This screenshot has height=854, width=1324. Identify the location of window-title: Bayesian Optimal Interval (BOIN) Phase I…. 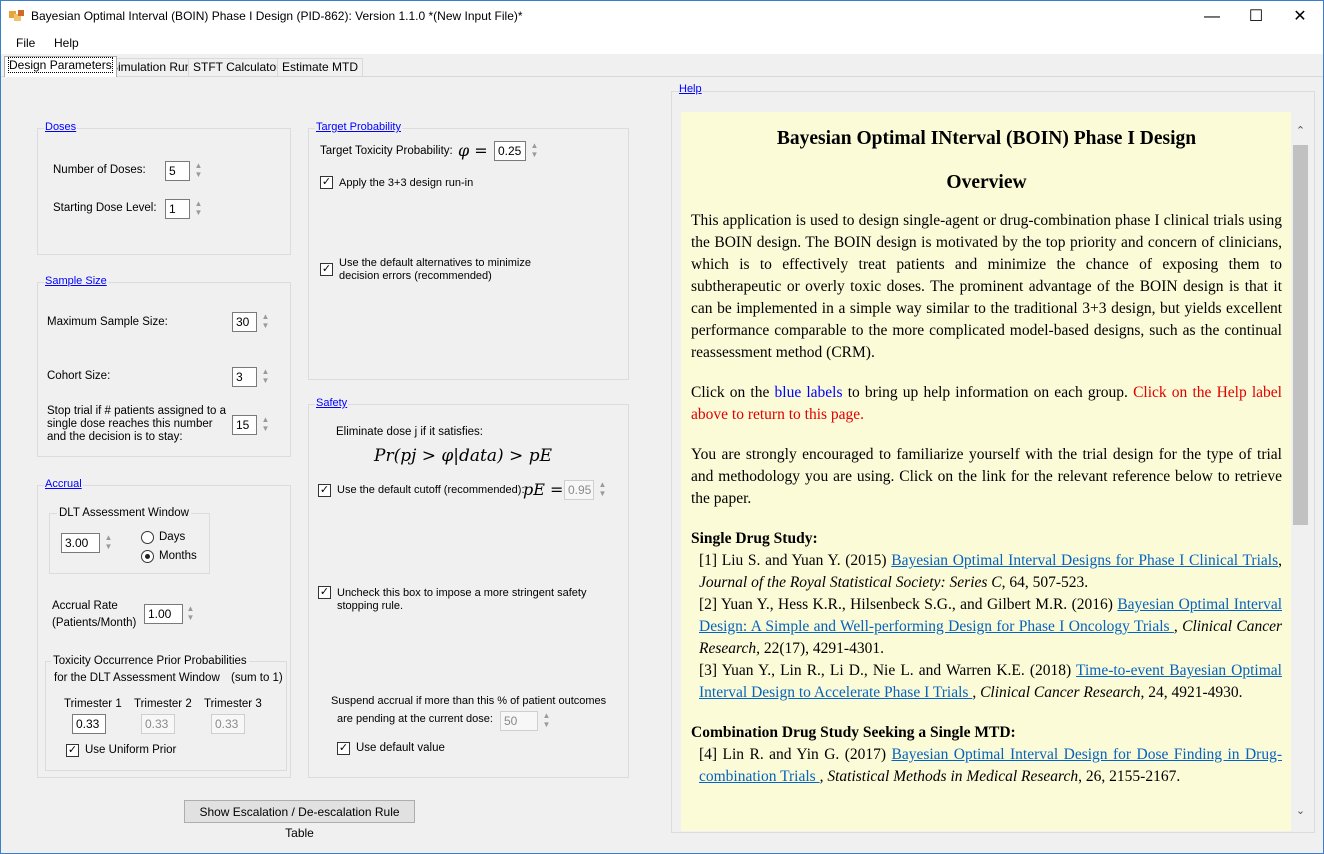
(277, 16).